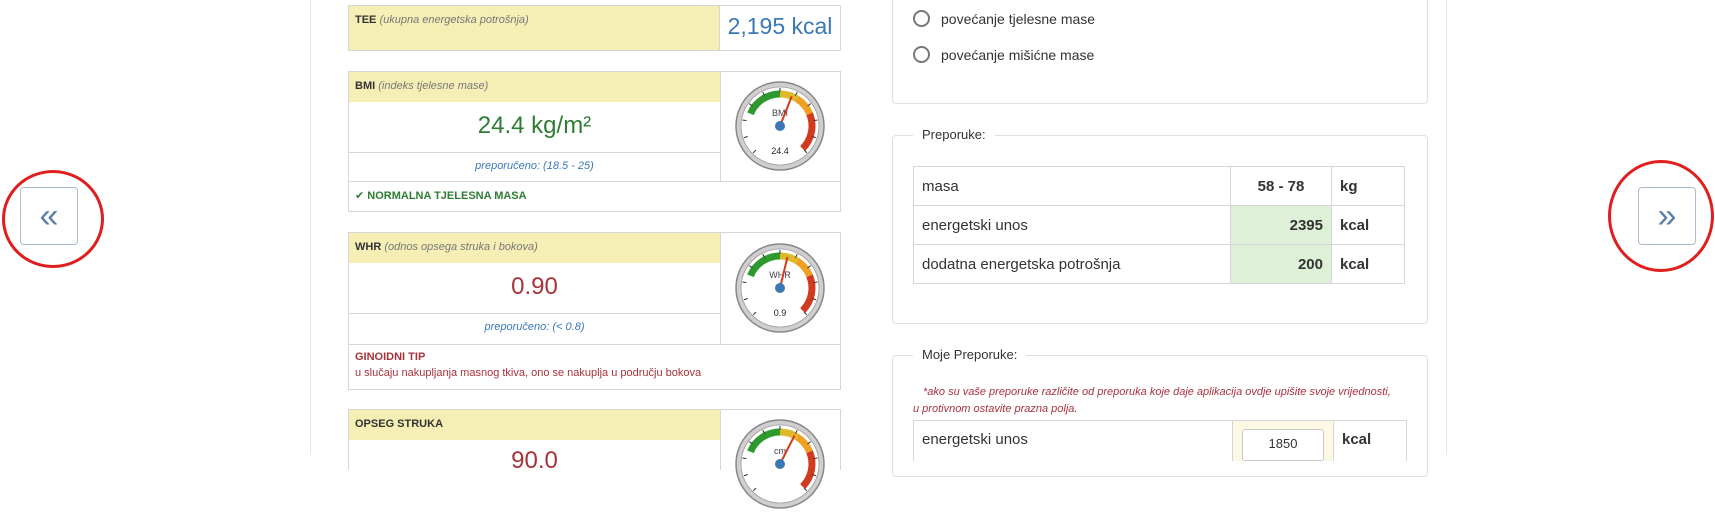 Image resolution: width=1715 pixels, height=515 pixels. Describe the element at coordinates (1661, 216) in the screenshot. I see `highlight-circle-right` at that location.